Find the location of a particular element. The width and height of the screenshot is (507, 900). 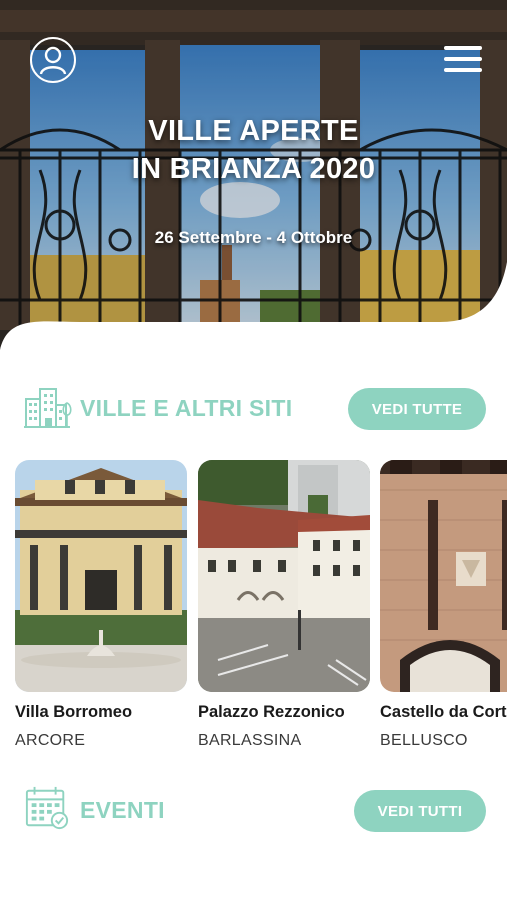

hamburger-menu-button is located at coordinates (463, 60).